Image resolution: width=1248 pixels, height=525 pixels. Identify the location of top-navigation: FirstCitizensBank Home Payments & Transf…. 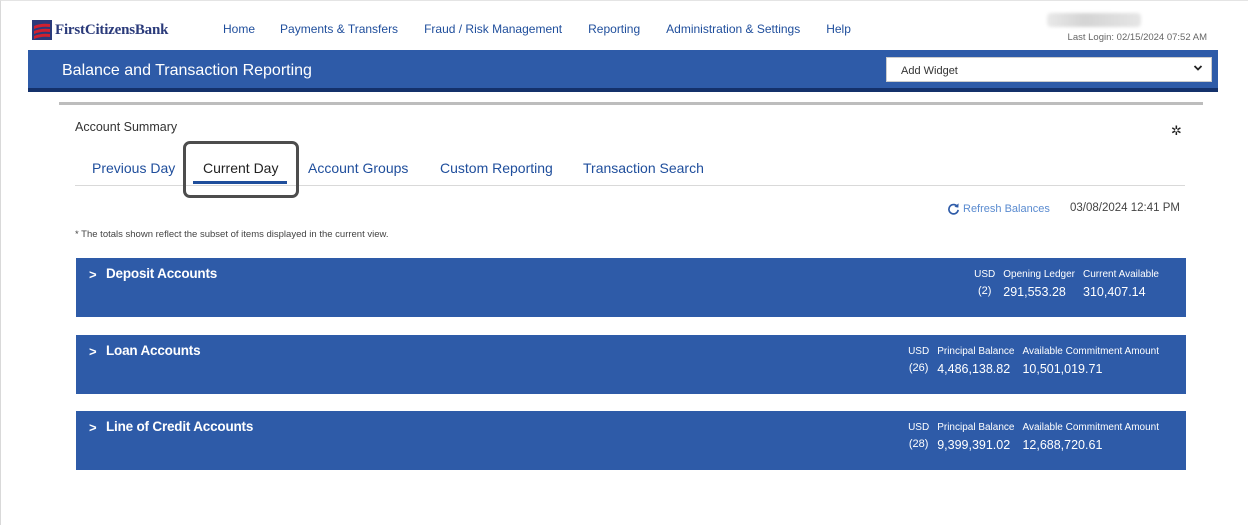
(624, 29).